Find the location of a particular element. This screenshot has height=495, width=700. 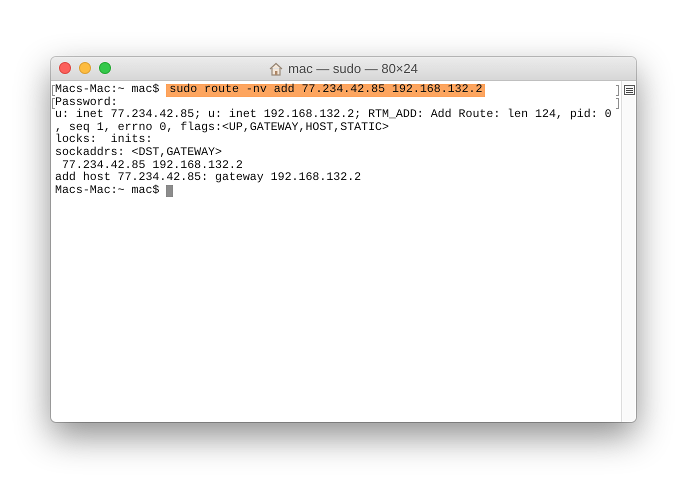

output-line: locks: inits: is located at coordinates (103, 140).